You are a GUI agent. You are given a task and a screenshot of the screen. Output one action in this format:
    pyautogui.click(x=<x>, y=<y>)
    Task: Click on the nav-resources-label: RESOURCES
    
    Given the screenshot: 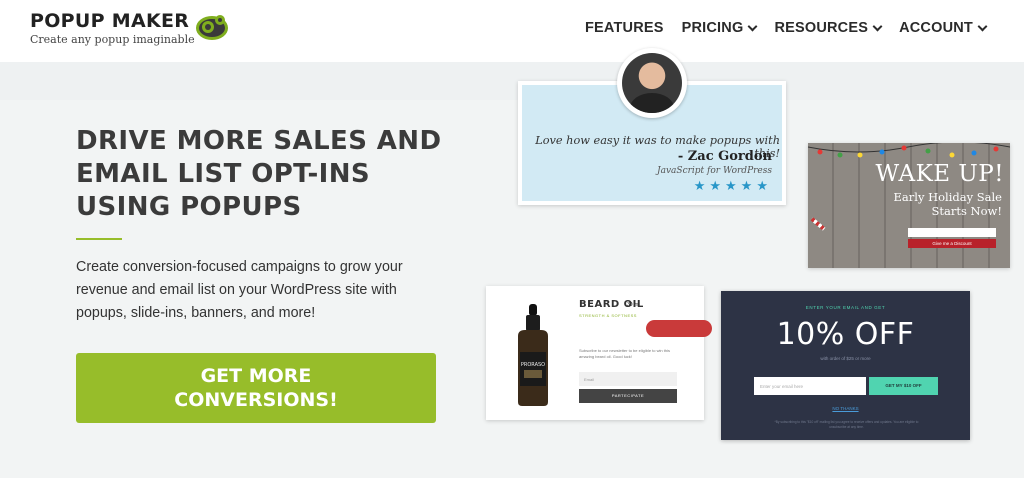 What is the action you would take?
    pyautogui.click(x=821, y=28)
    